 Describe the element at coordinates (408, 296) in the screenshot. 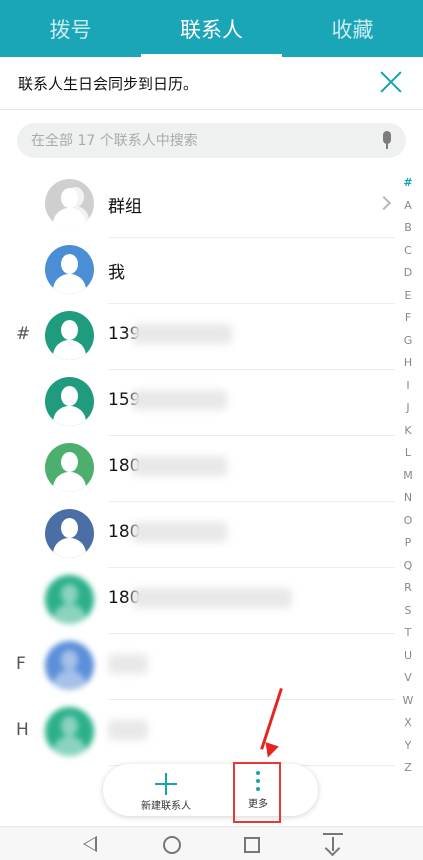

I see `index-letter: E` at that location.